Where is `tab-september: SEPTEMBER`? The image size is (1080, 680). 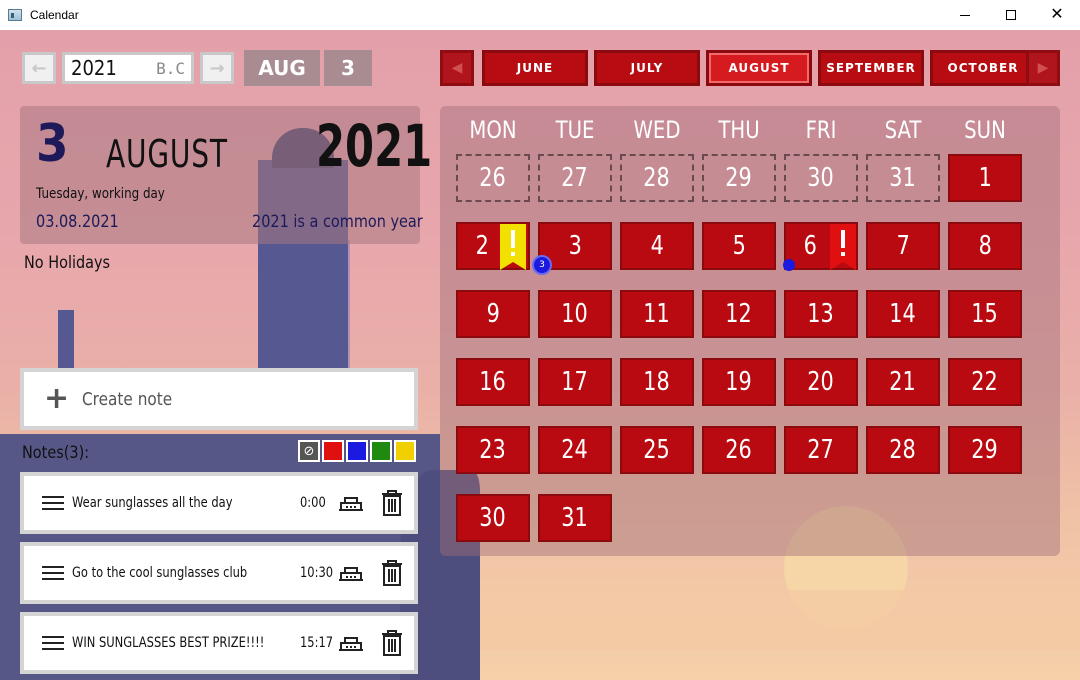
tab-september: SEPTEMBER is located at coordinates (871, 68).